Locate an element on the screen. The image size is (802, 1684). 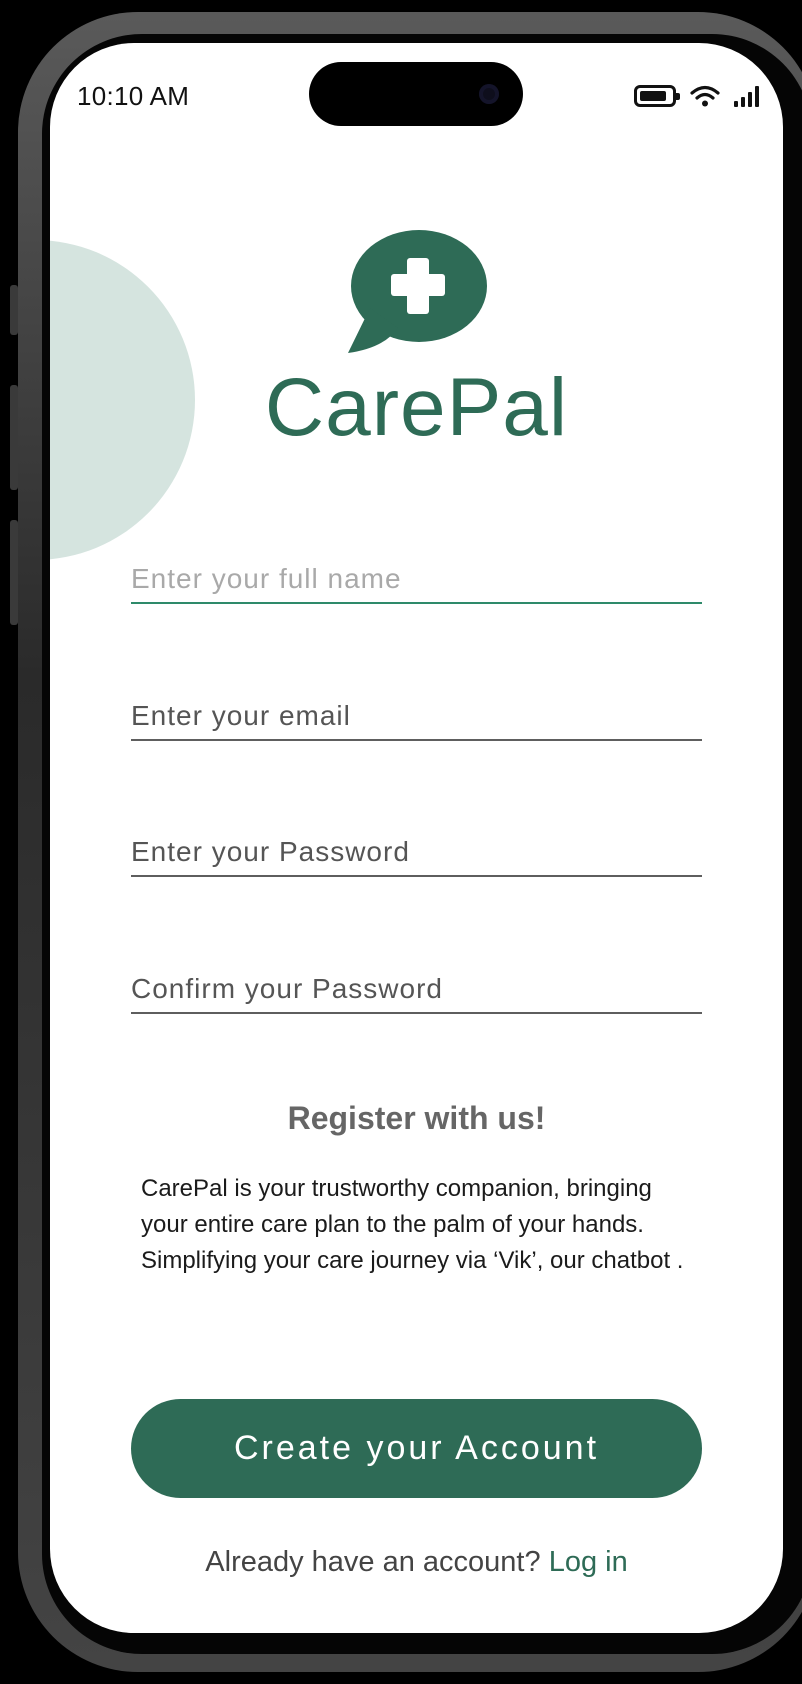
wifi-icon is located at coordinates (705, 96).